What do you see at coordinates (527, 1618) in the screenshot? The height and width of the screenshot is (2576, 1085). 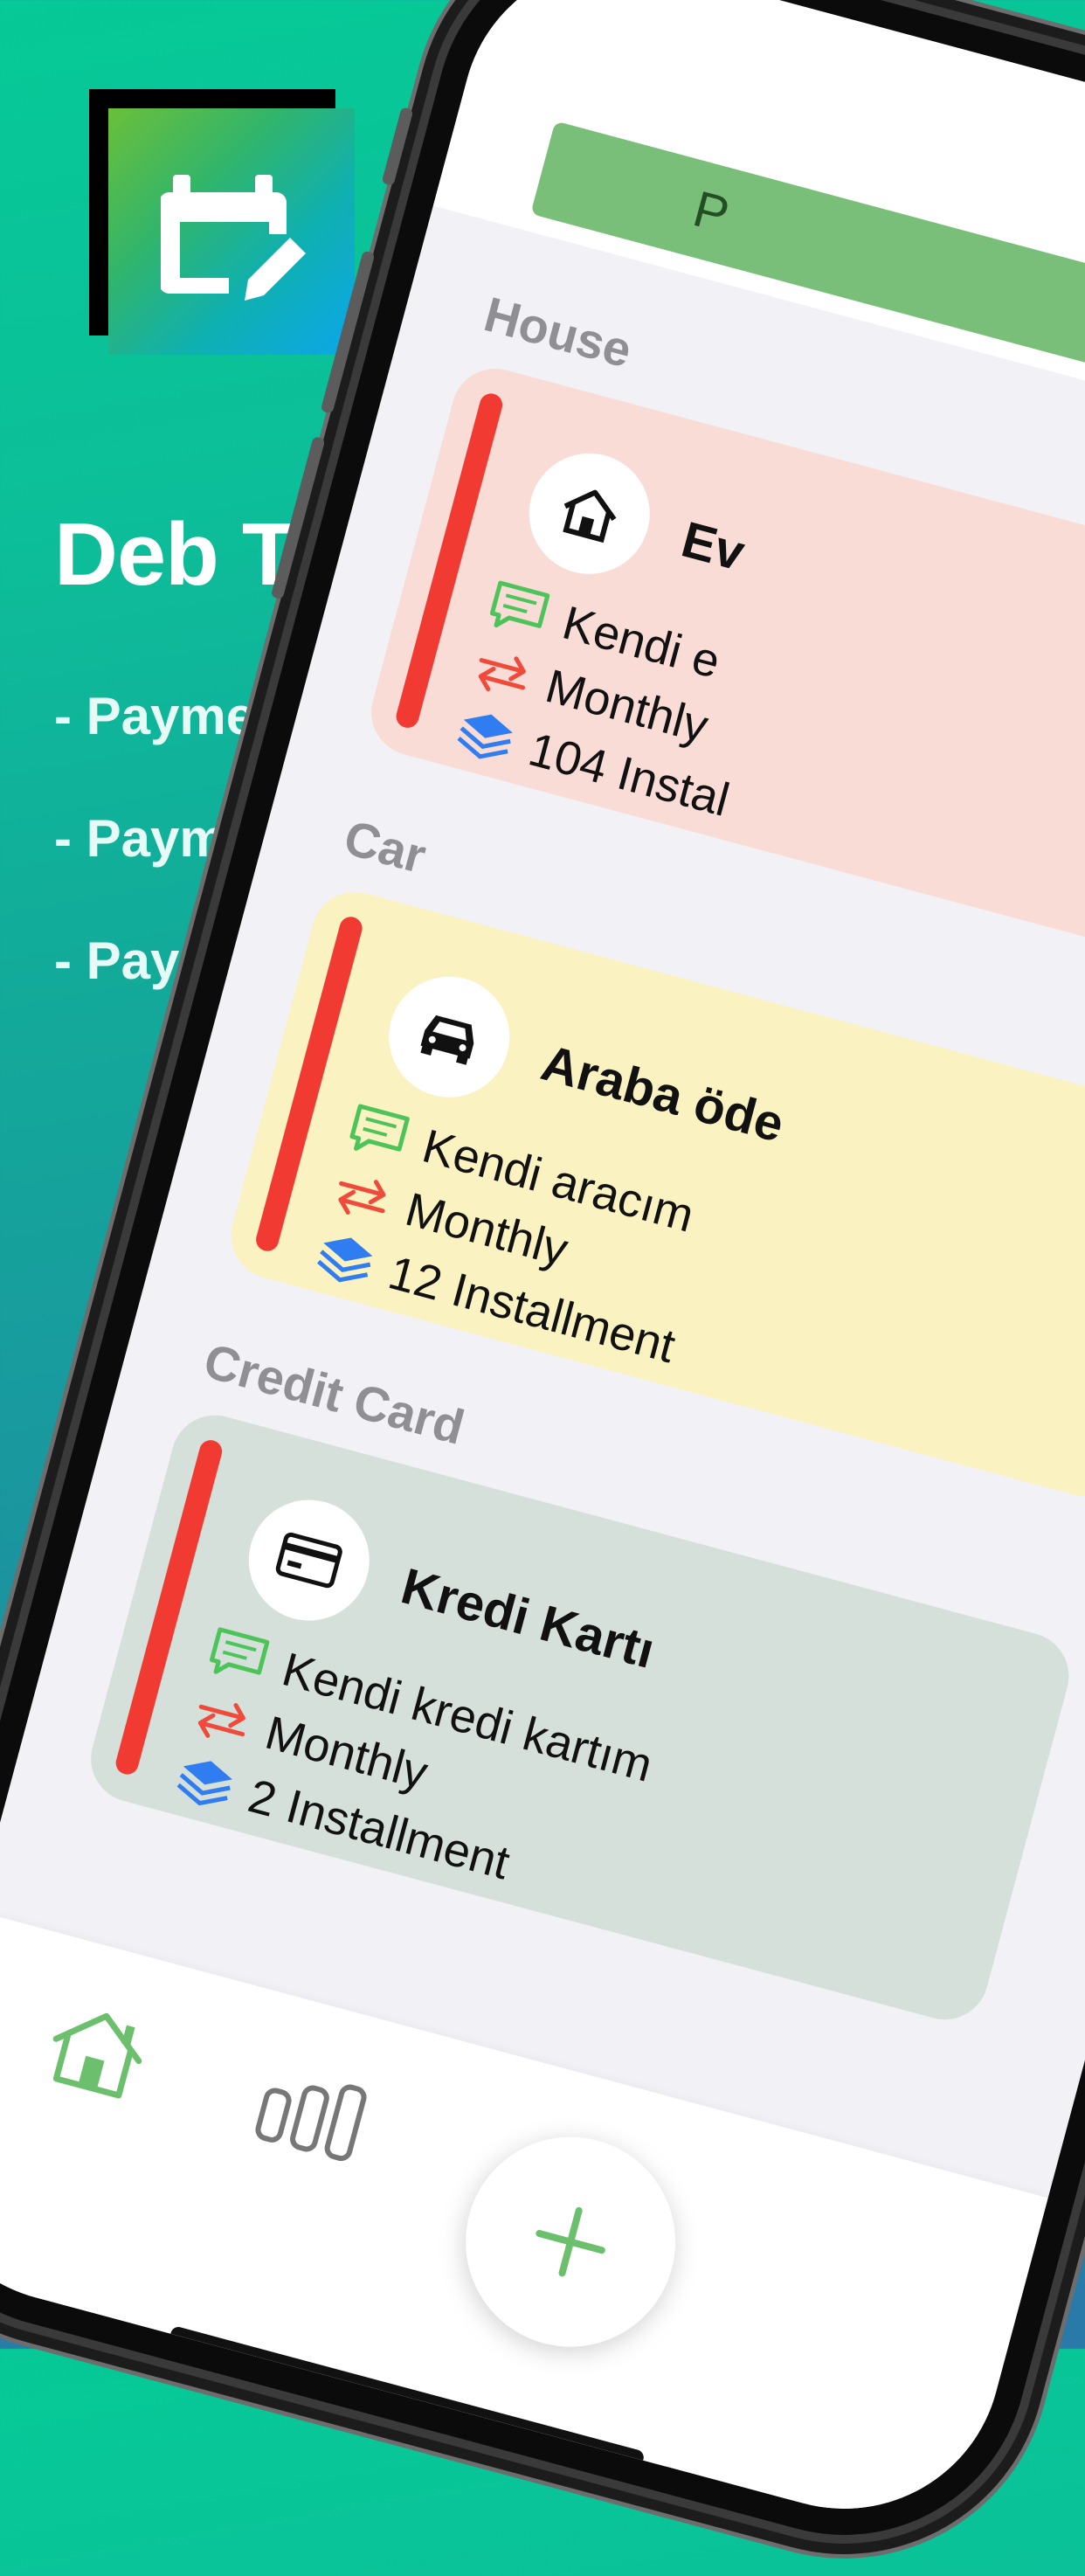 I see `card-title: Kredi Kartı` at bounding box center [527, 1618].